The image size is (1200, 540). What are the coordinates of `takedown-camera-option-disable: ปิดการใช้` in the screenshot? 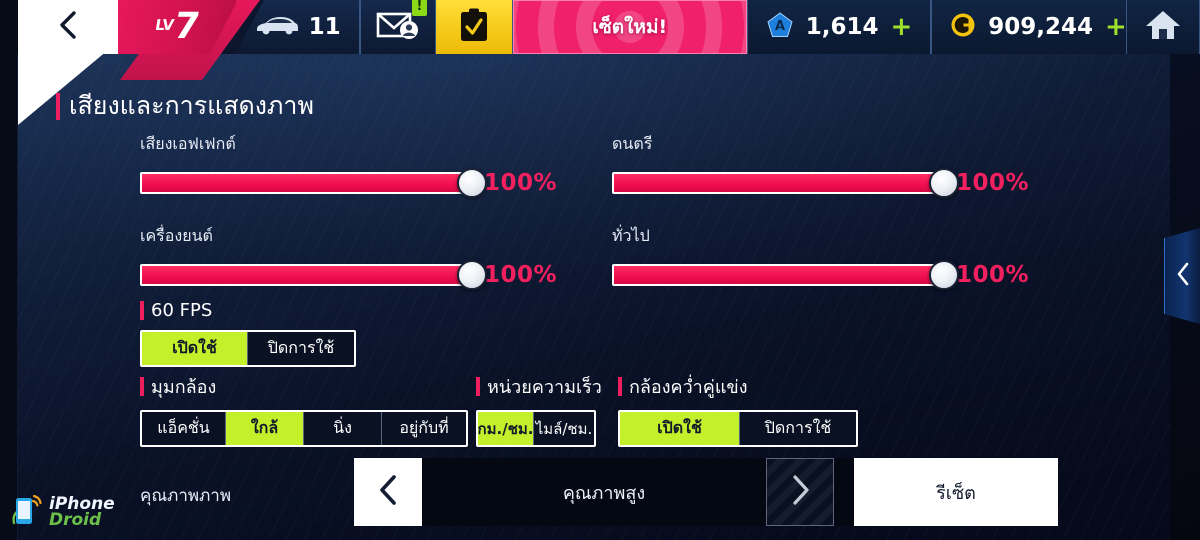 It's located at (798, 428).